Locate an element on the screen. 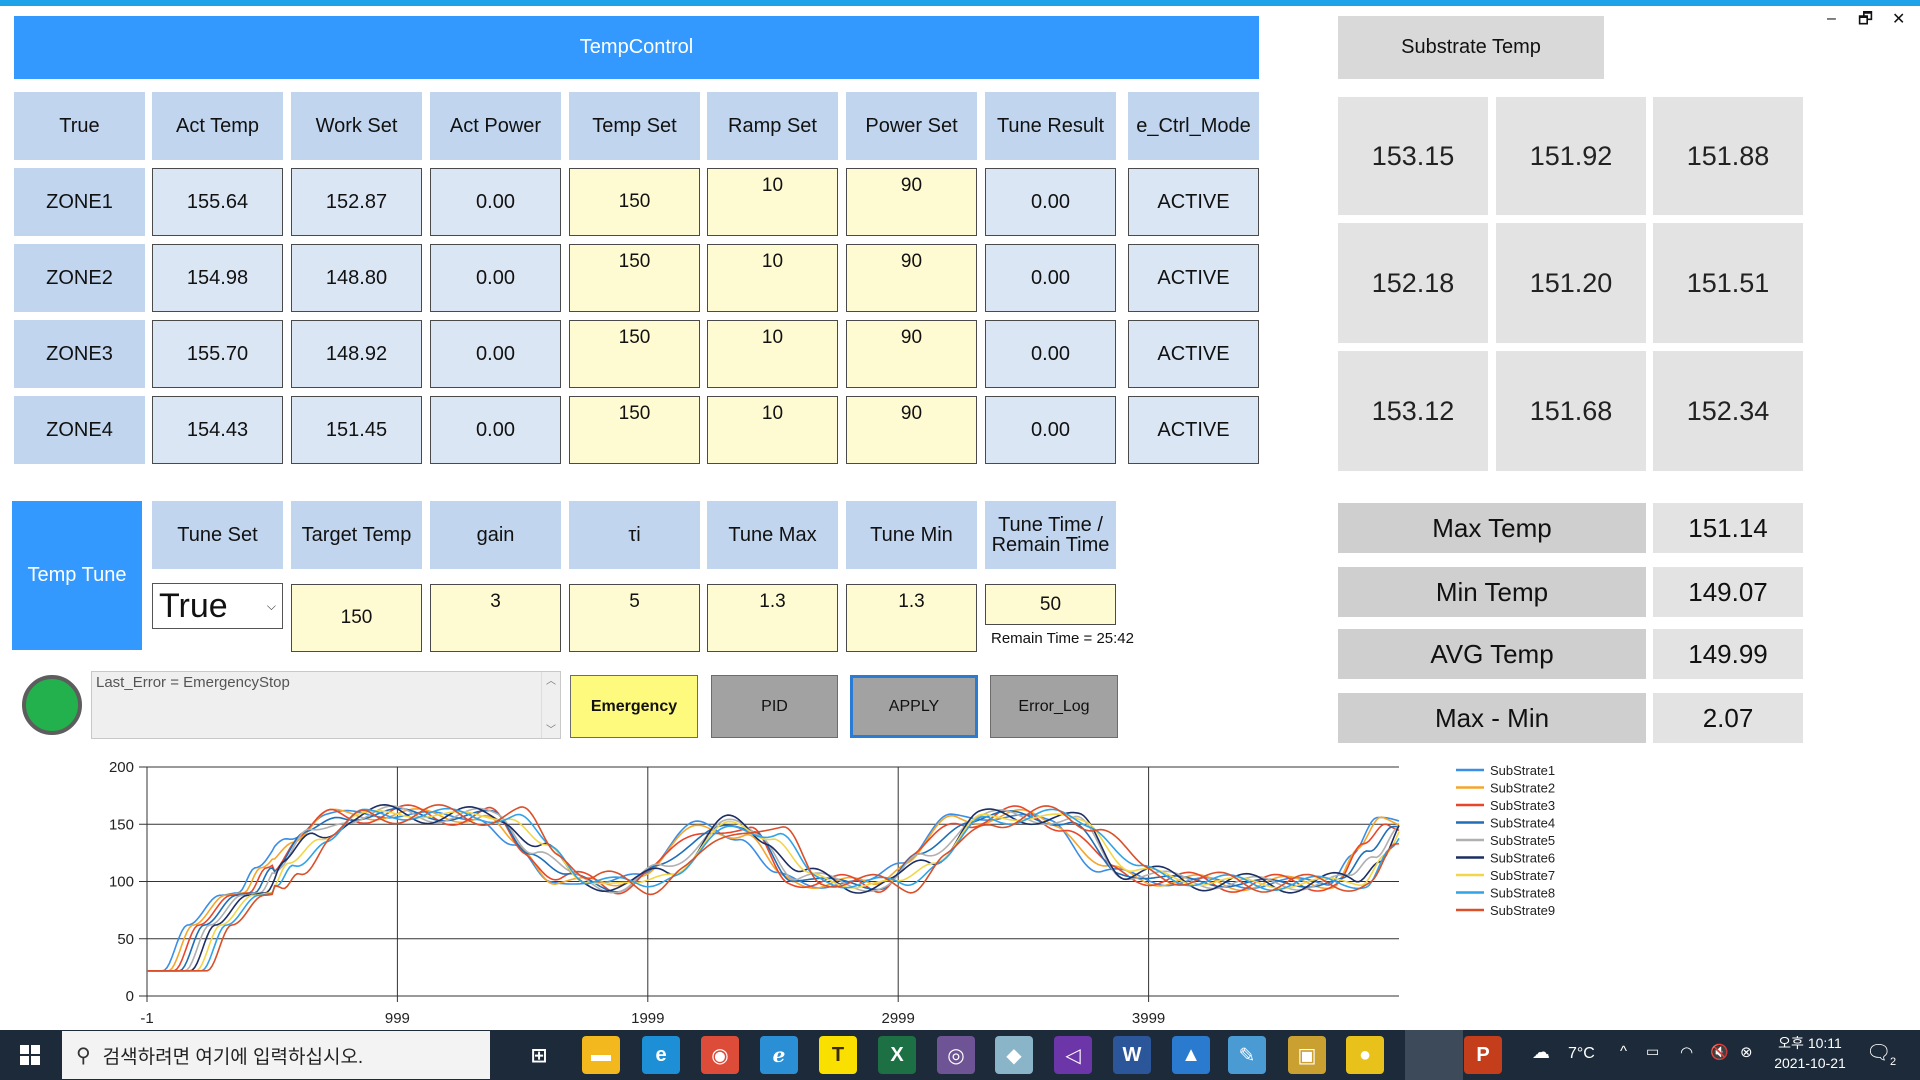  ramp-set-zone2: 10 is located at coordinates (772, 278).